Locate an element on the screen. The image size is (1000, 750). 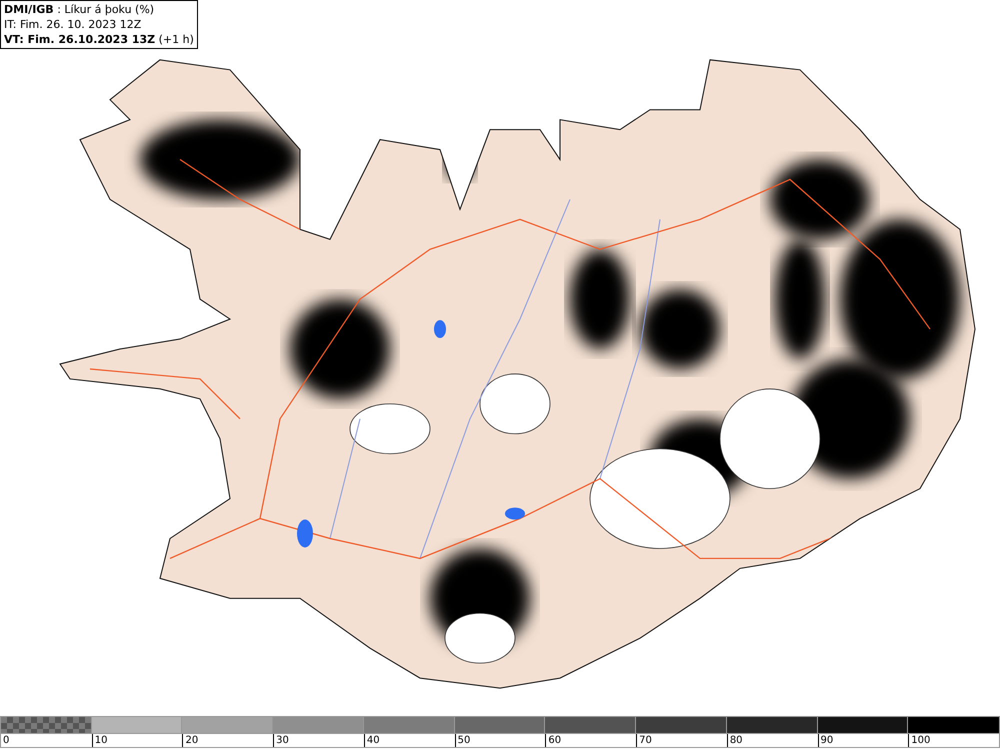
legend-tick-label: 10 is located at coordinates (101, 740).